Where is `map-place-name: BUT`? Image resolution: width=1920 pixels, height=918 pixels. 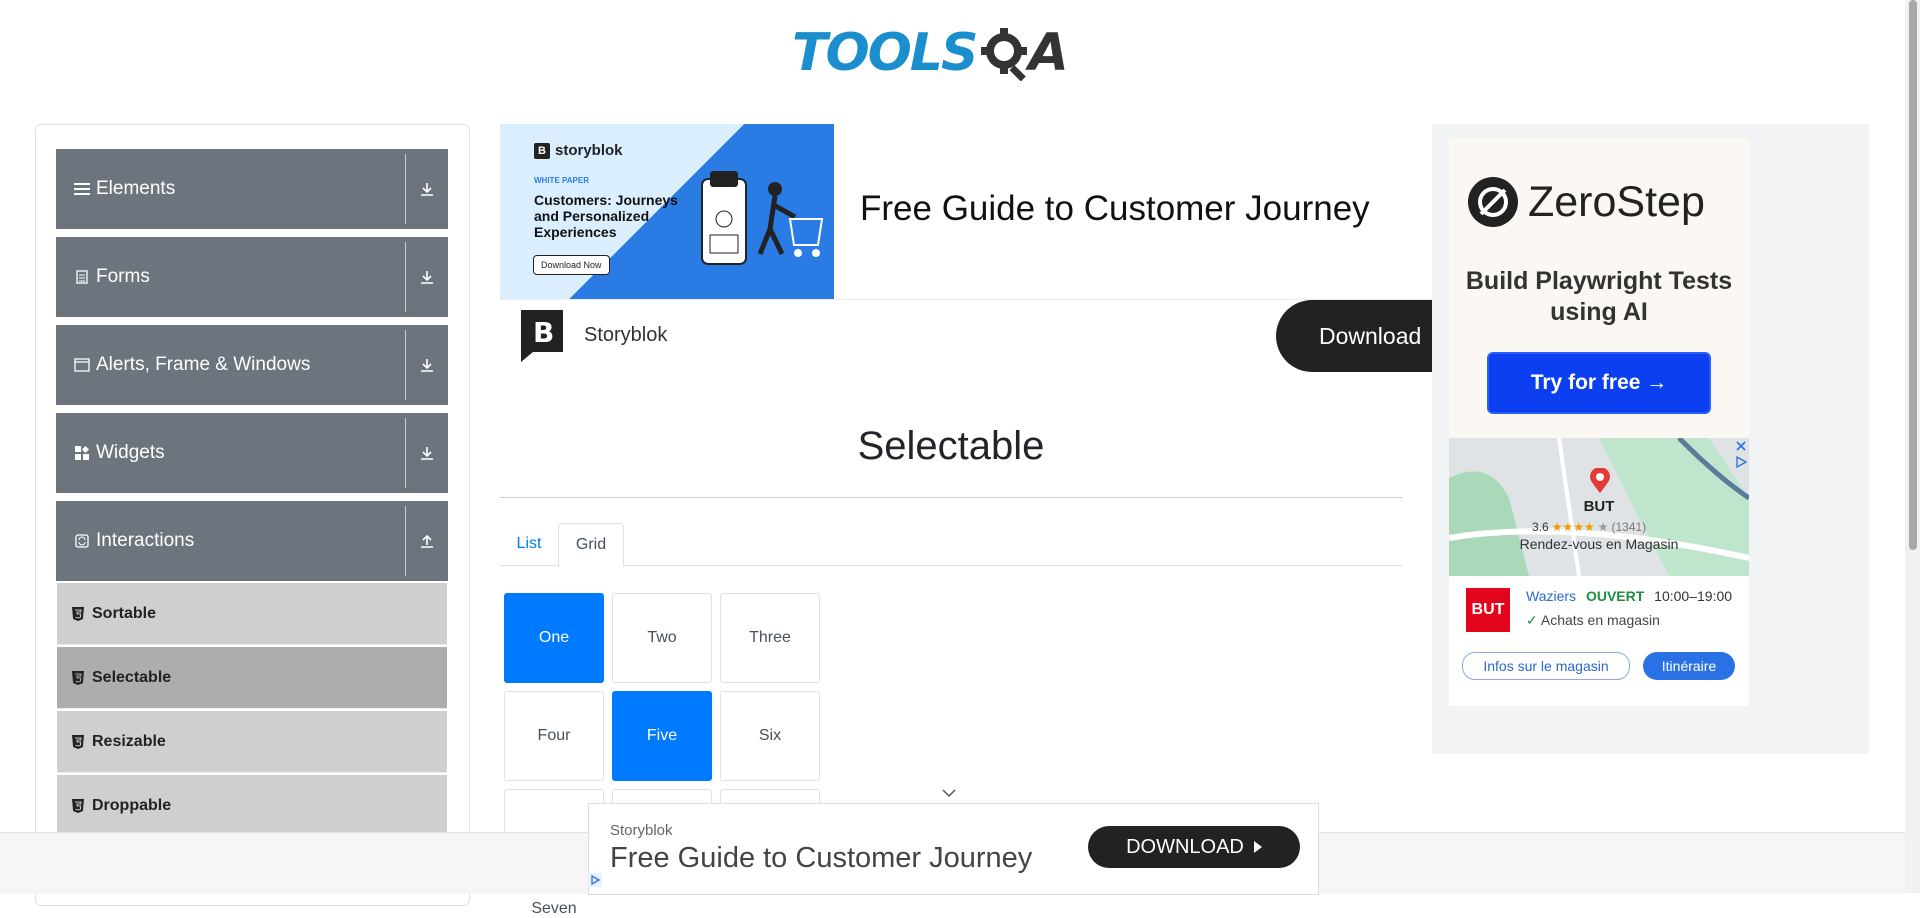 map-place-name: BUT is located at coordinates (1599, 506).